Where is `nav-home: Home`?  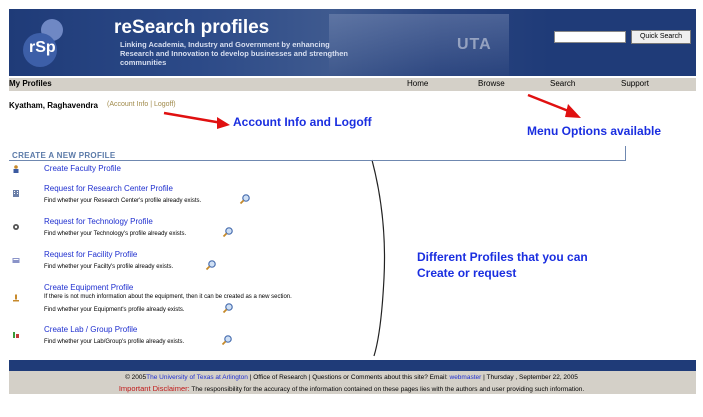
nav-home: Home is located at coordinates (417, 83).